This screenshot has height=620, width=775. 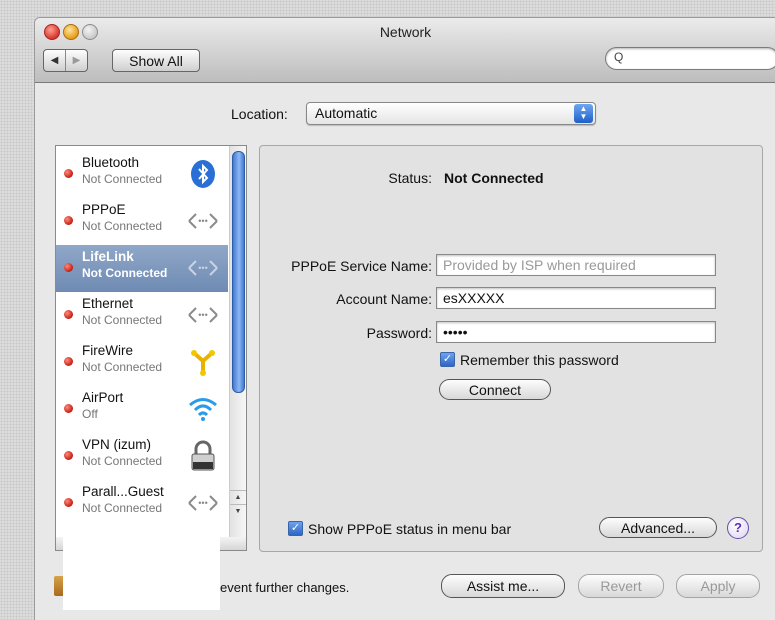 I want to click on show-all-button: Show All, so click(x=156, y=60).